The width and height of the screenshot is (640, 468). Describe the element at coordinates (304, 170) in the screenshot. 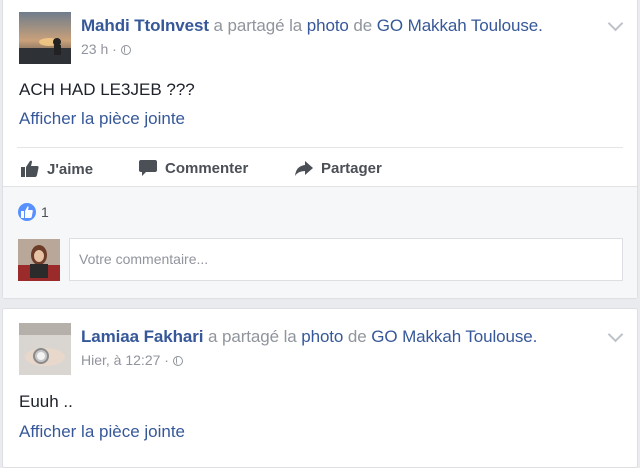

I see `share-arrow-icon` at that location.